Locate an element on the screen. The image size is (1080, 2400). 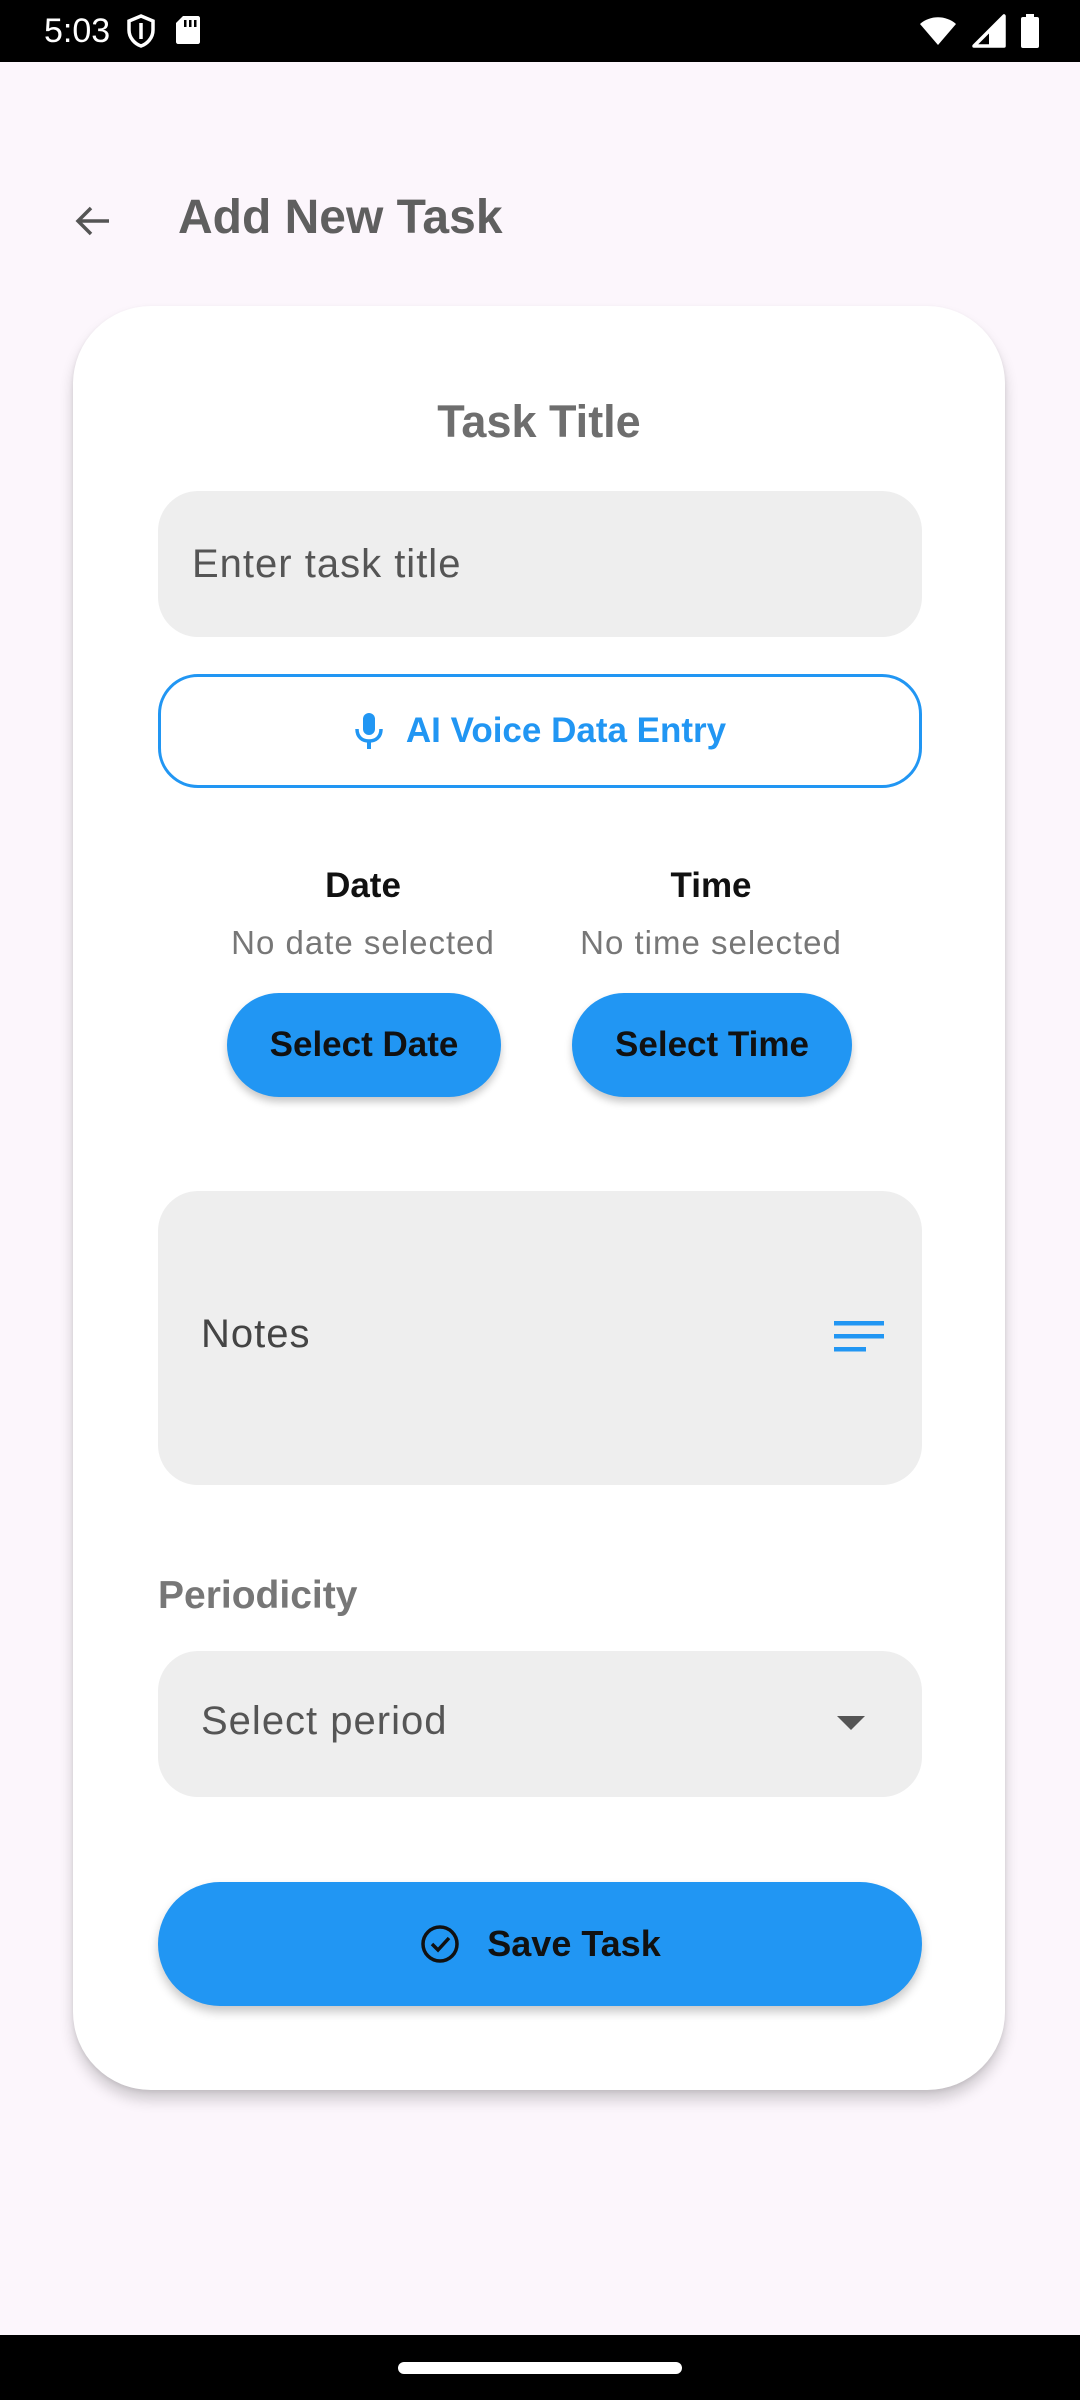
status-time: 5:03 is located at coordinates (77, 31).